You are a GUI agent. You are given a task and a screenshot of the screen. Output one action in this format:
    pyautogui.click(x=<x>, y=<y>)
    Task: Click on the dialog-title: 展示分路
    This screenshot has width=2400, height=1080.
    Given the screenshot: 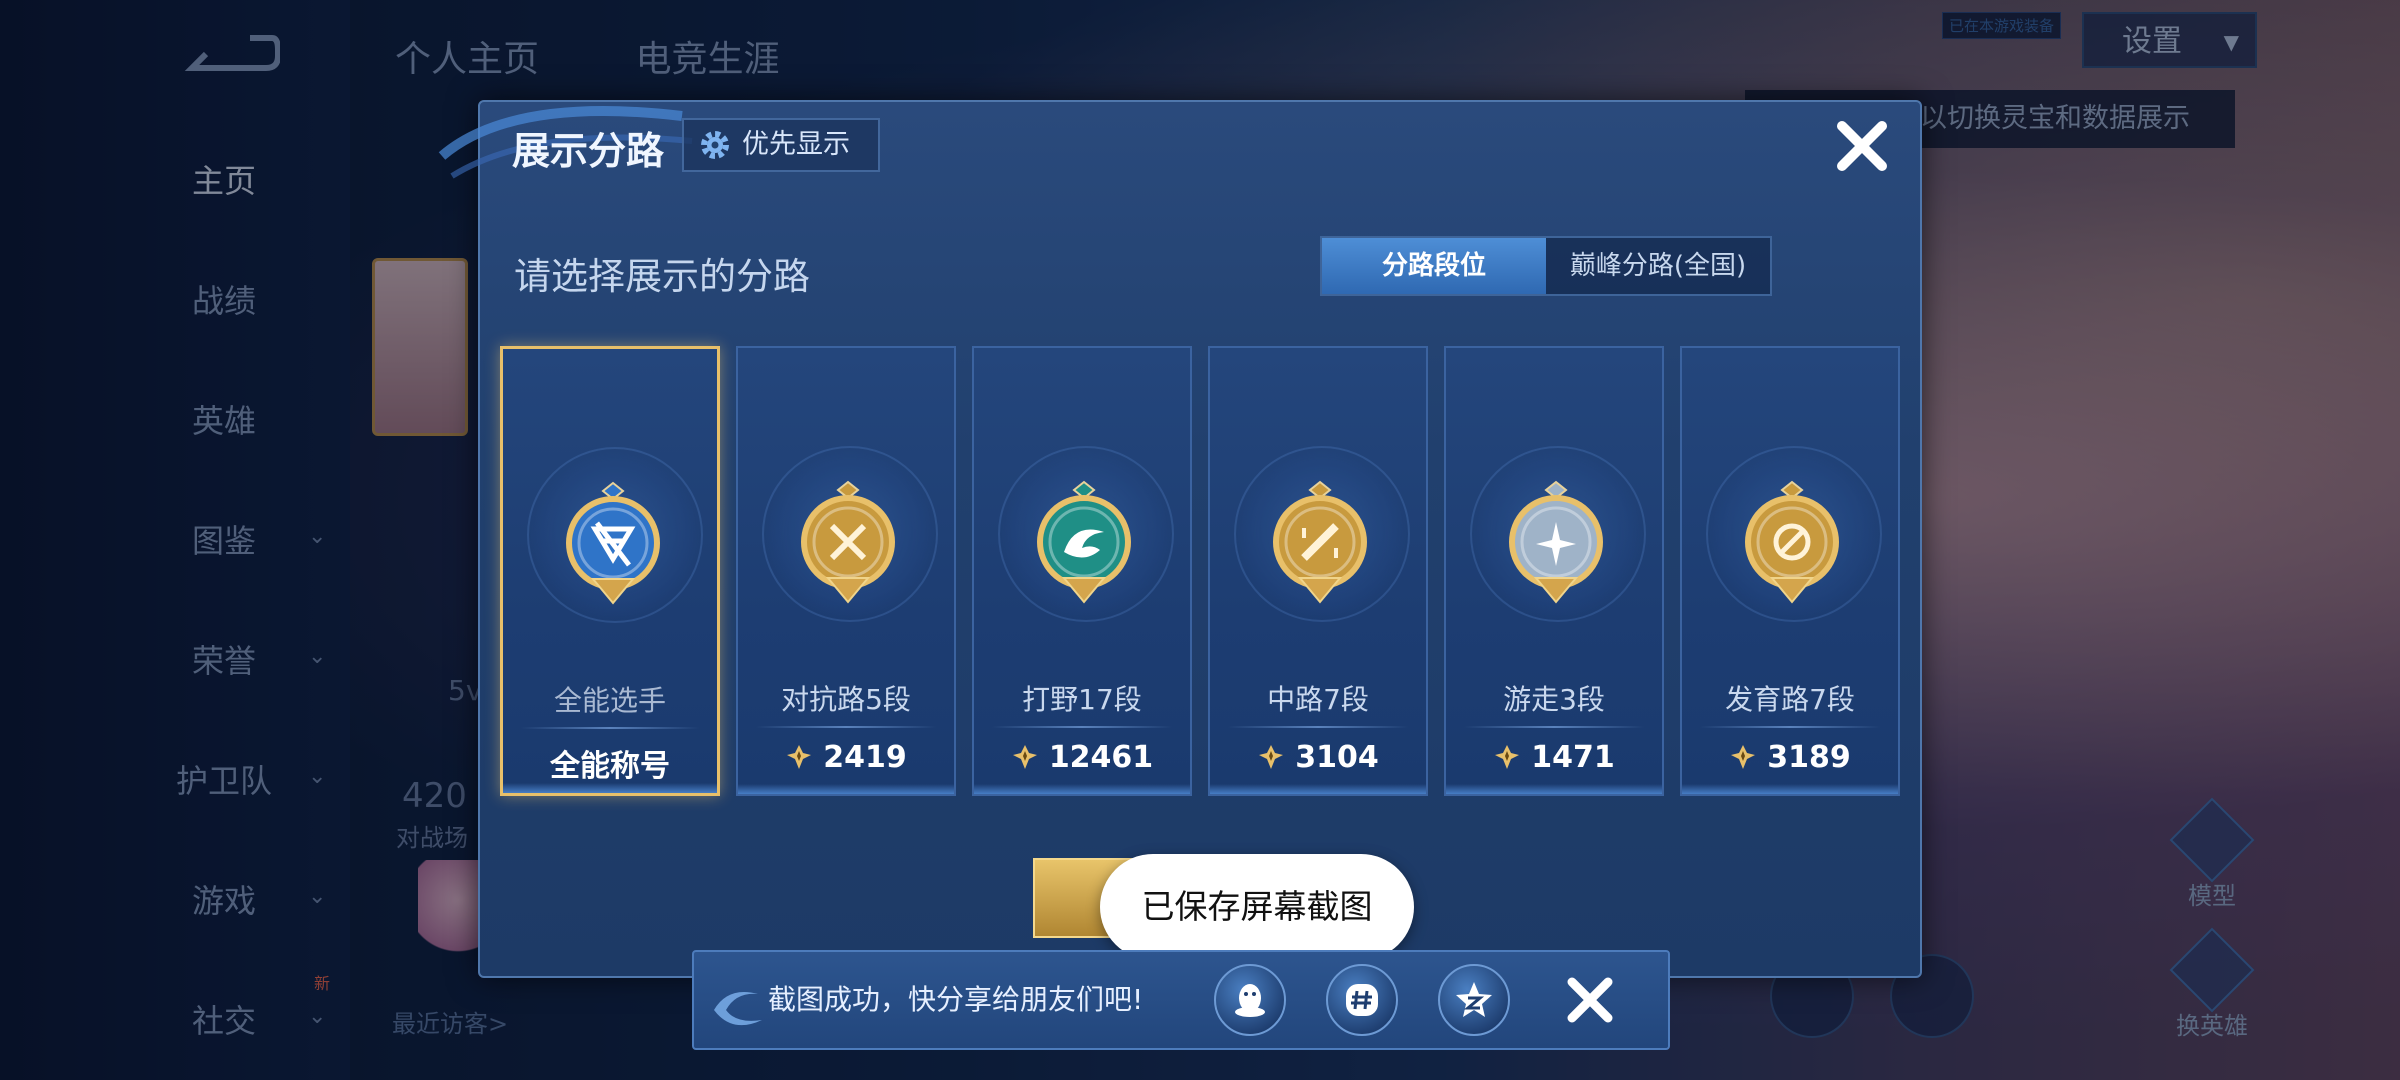 What is the action you would take?
    pyautogui.click(x=588, y=151)
    